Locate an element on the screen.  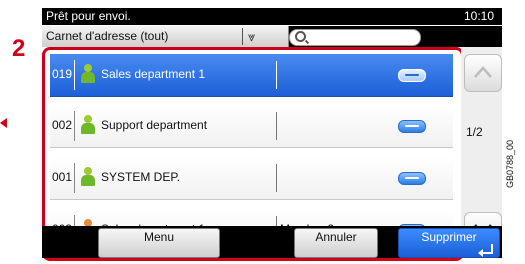
scroll-up-button is located at coordinates (483, 73).